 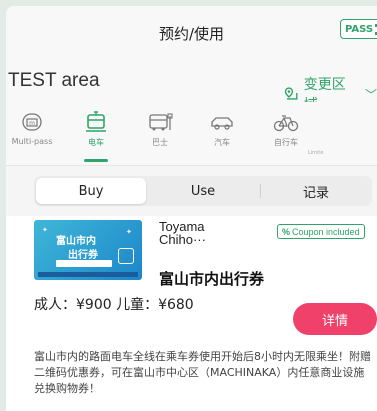 I want to click on thumbnail-title: 富山市内, so click(x=76, y=241).